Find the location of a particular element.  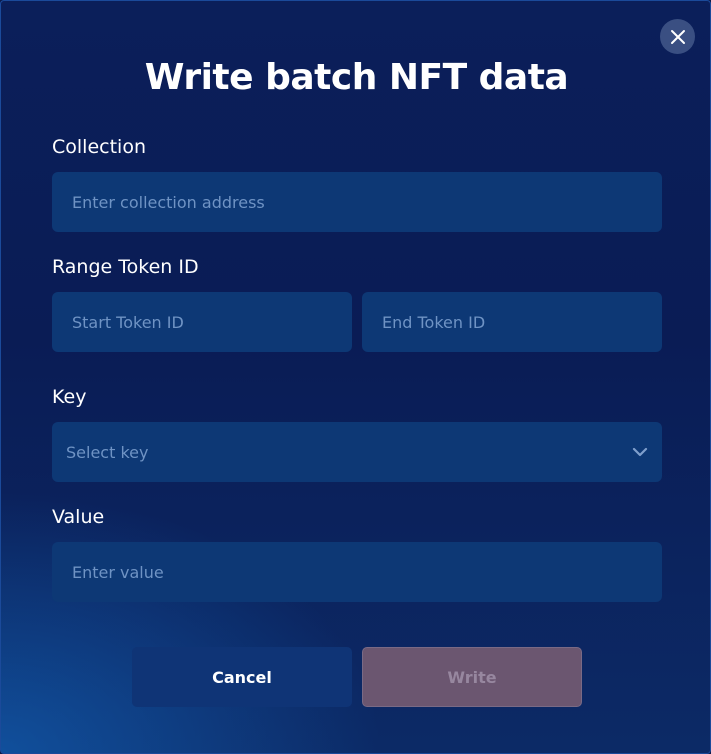

start-token-id-input is located at coordinates (202, 322).